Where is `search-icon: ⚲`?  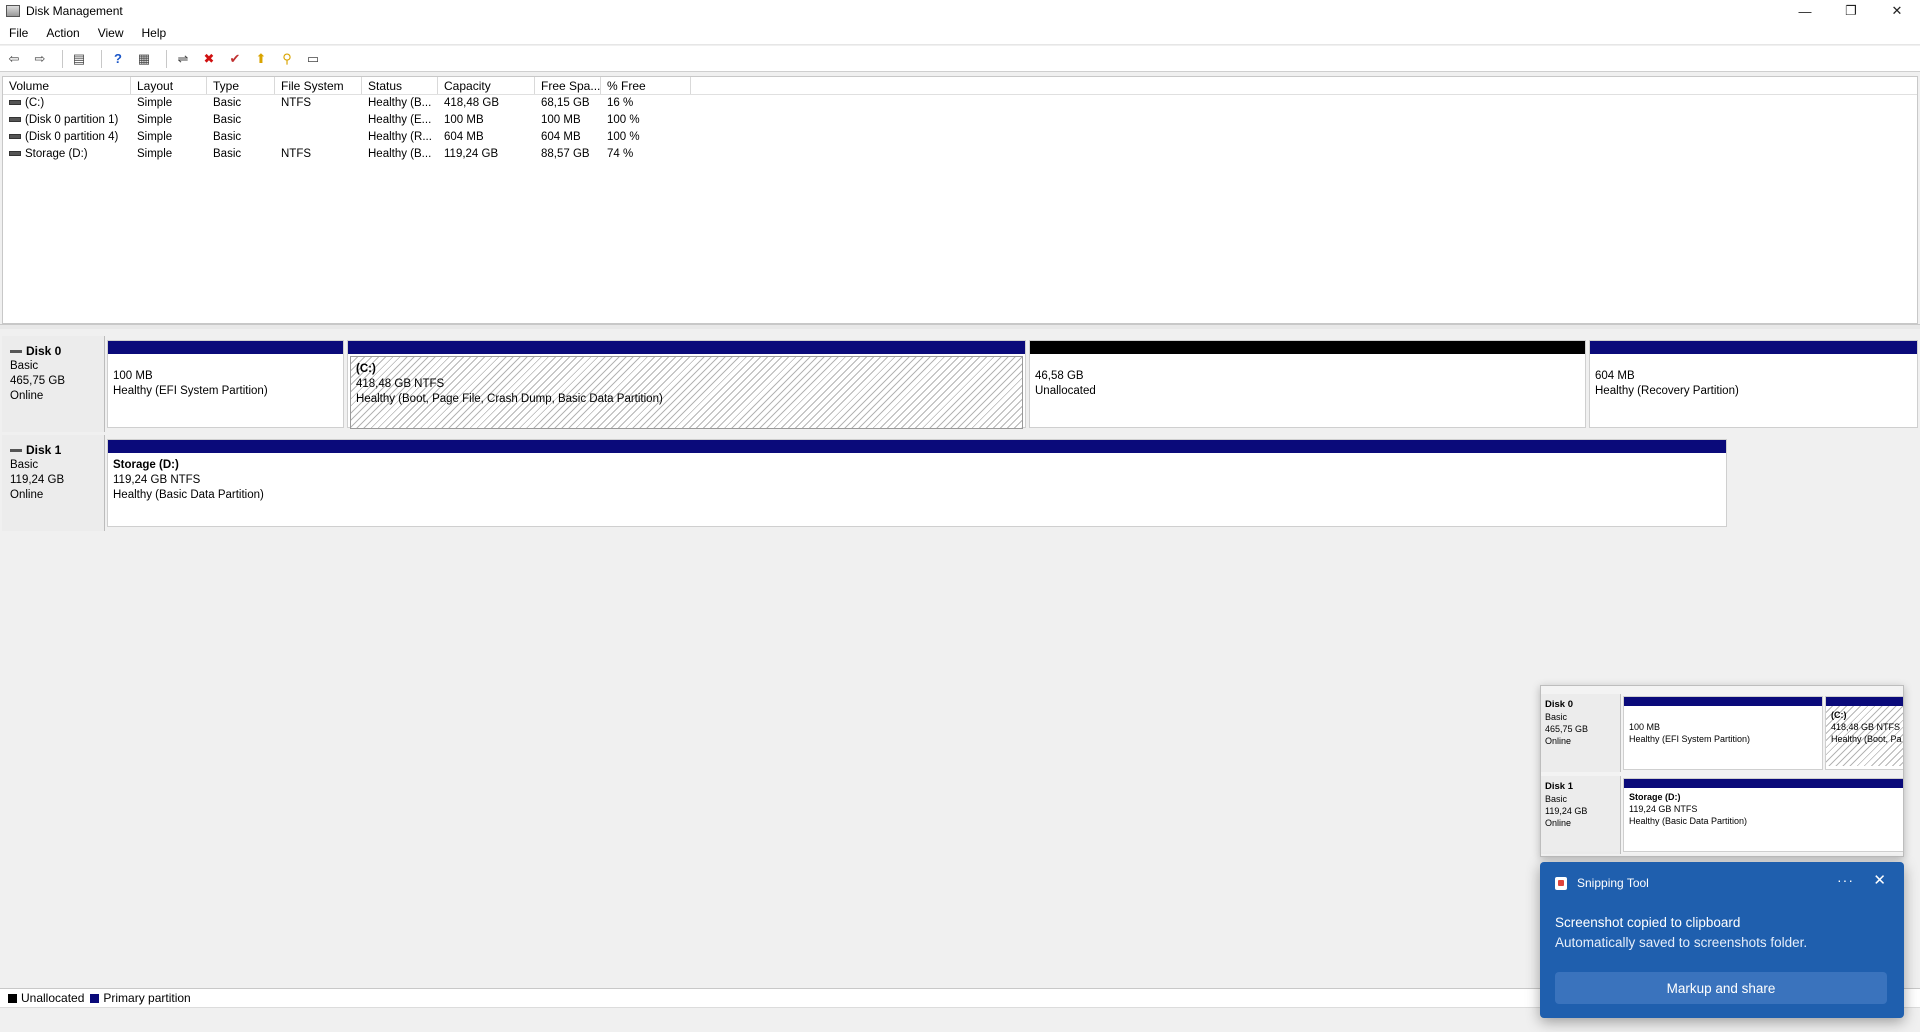 search-icon: ⚲ is located at coordinates (287, 59).